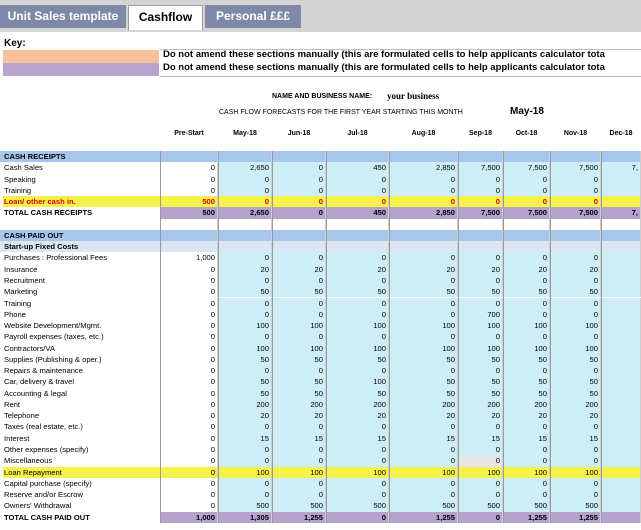 The image size is (641, 530). I want to click on tab-cashflow: Cashflow, so click(165, 17).